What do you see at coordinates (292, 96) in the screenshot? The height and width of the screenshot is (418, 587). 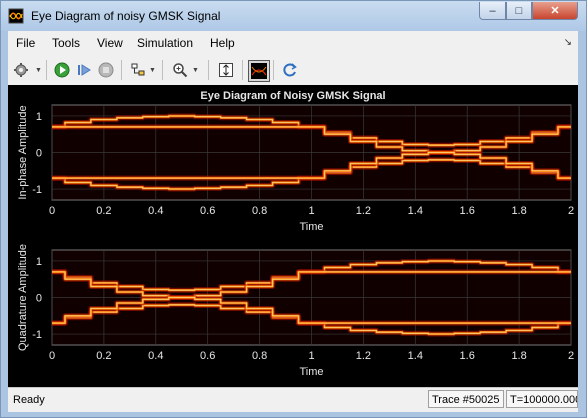 I see `figure-title: Eye Diagram of Noisy GMSK Signal` at bounding box center [292, 96].